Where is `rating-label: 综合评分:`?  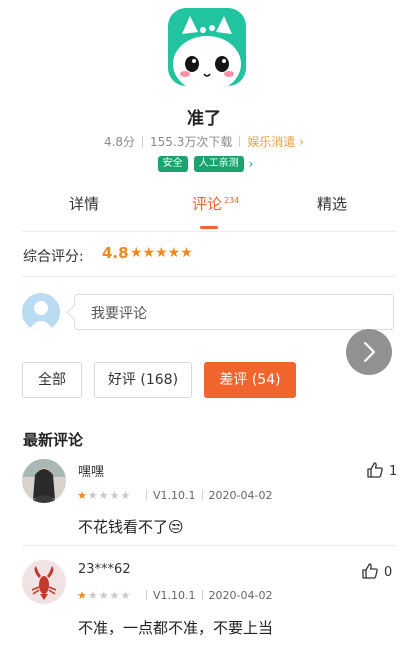 rating-label: 综合评分: is located at coordinates (53, 257).